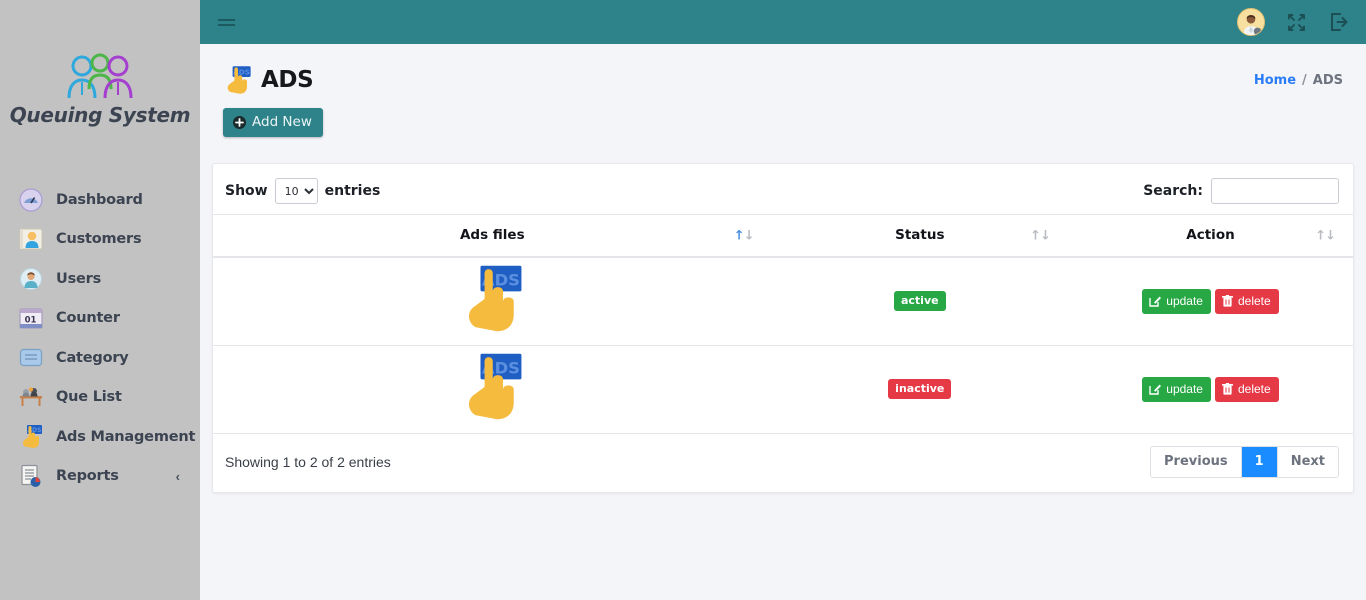 The image size is (1366, 600). I want to click on brand-name: Queuing System, so click(100, 115).